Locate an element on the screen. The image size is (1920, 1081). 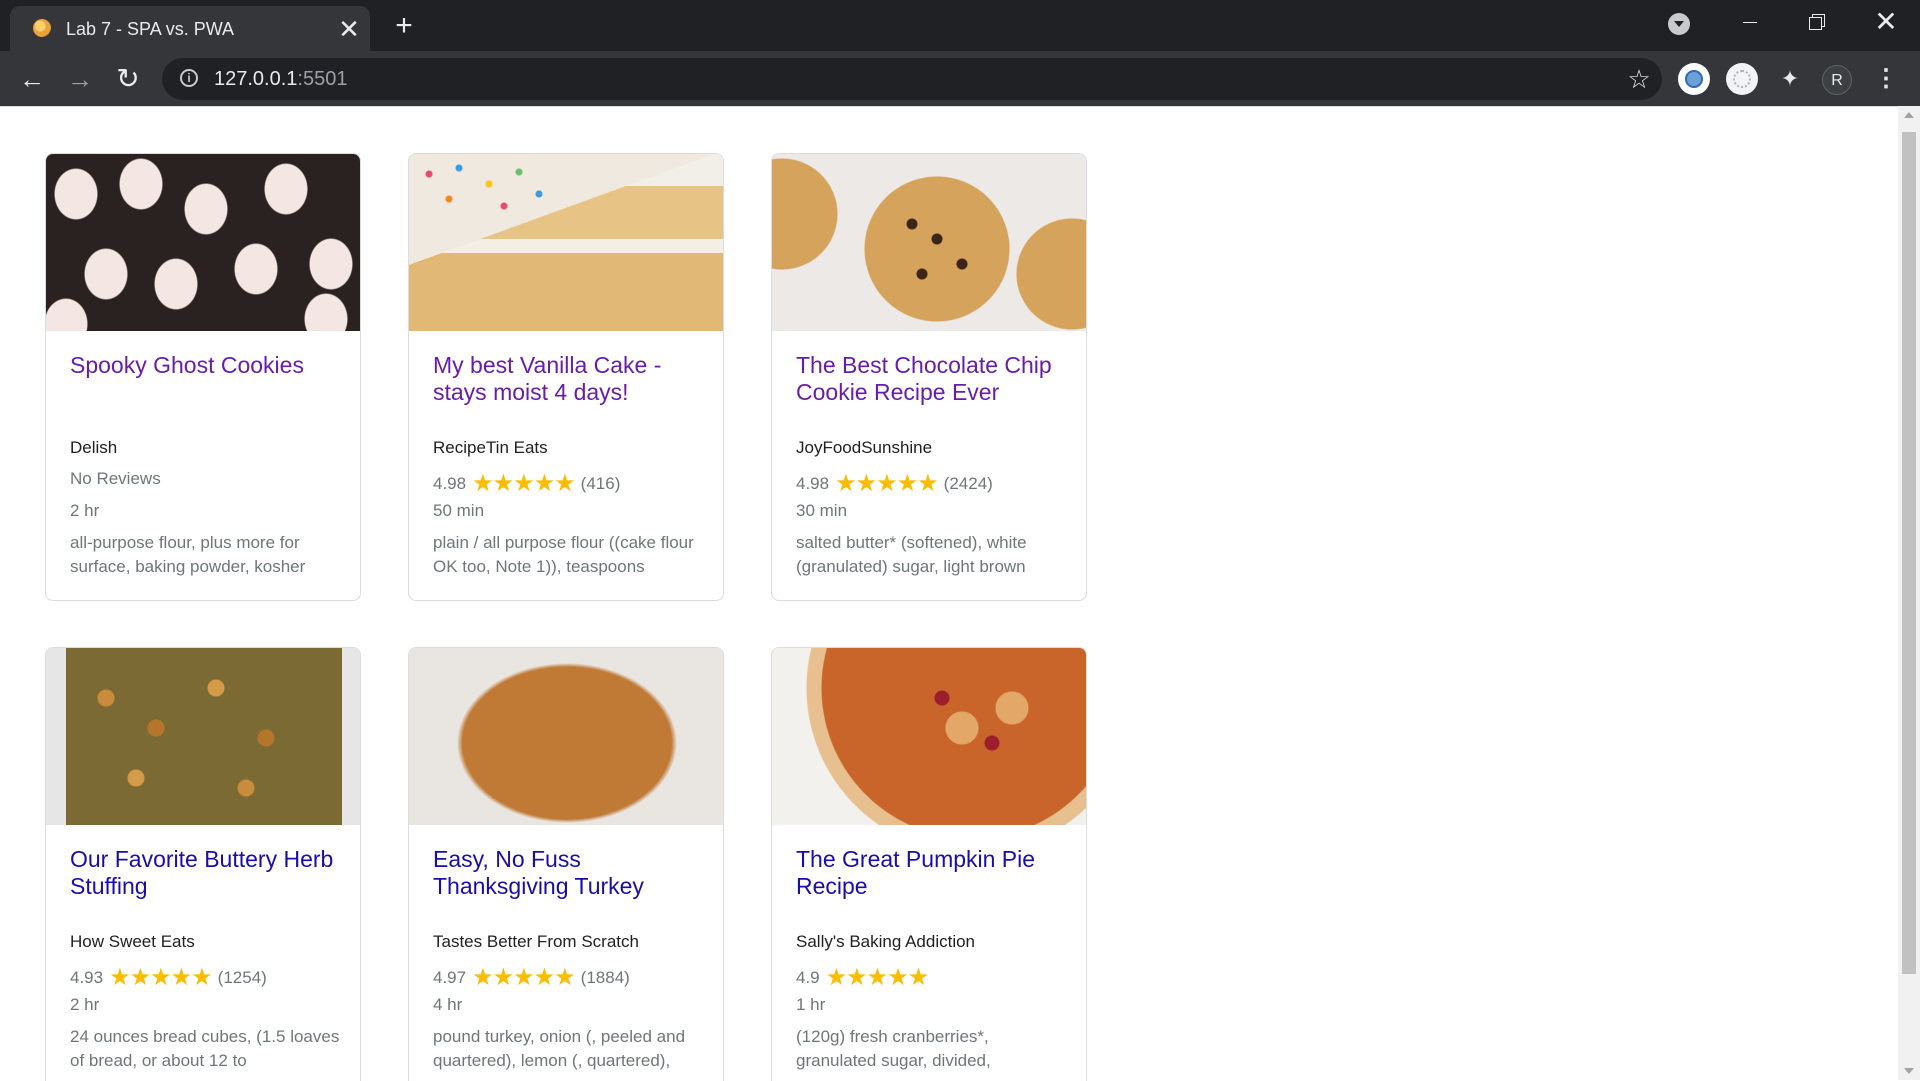
scroll-up-icon is located at coordinates (1909, 115).